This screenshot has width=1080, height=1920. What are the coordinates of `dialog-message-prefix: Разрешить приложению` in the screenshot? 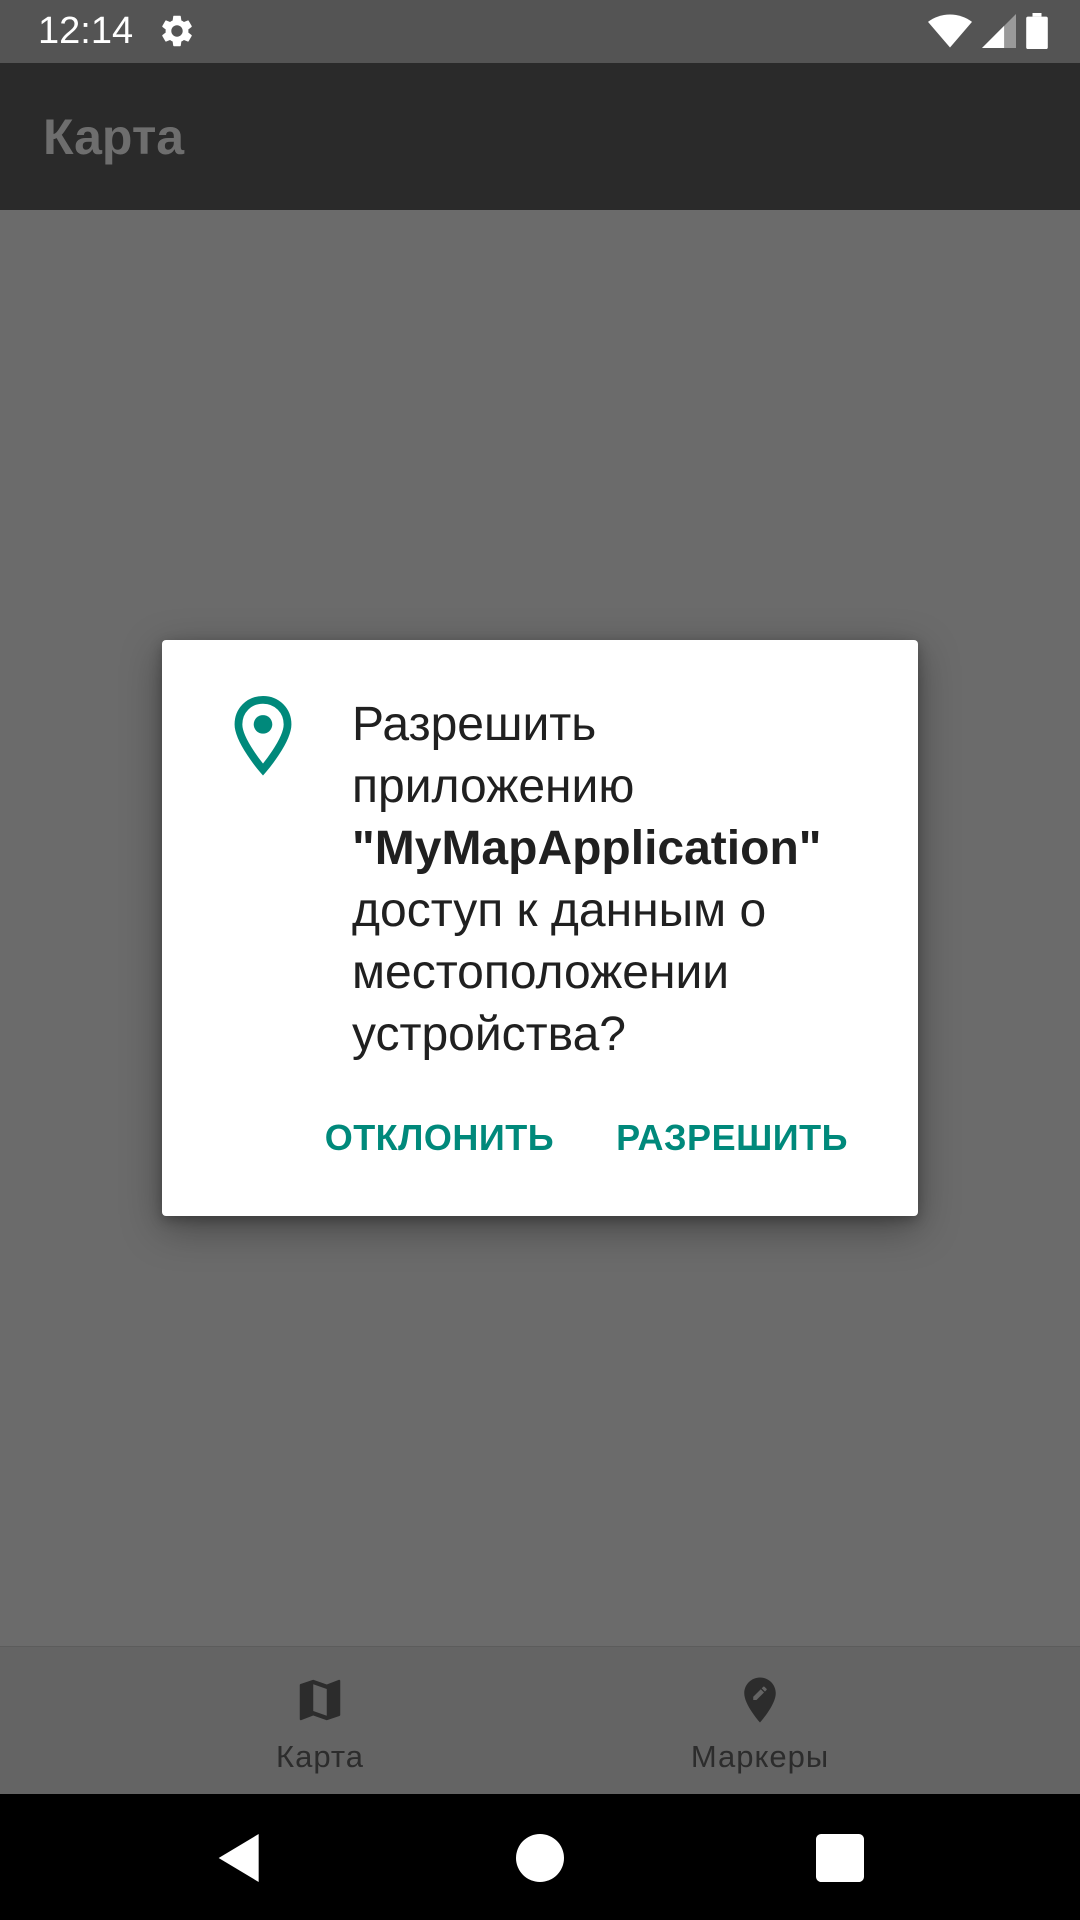 It's located at (493, 755).